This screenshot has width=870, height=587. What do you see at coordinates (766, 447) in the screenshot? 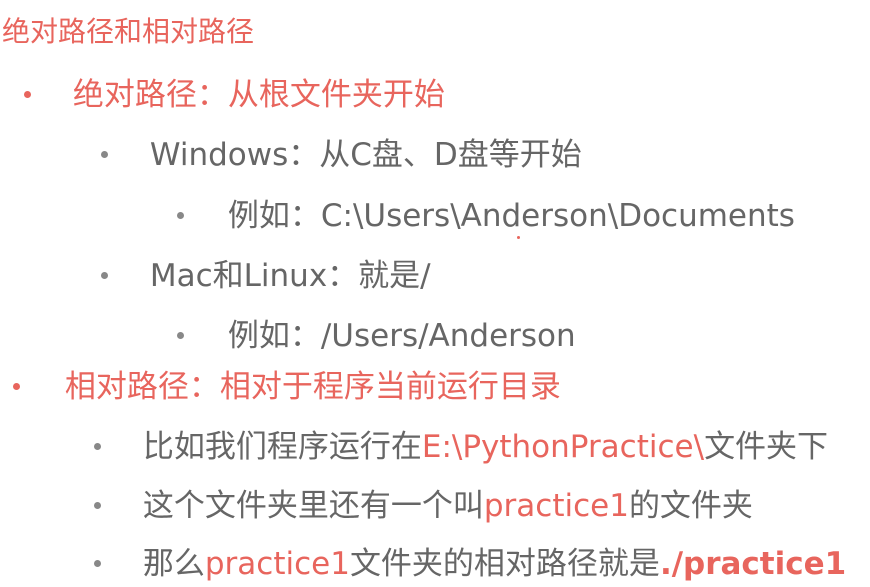
I see `ex1-suffix: 文件夹下` at bounding box center [766, 447].